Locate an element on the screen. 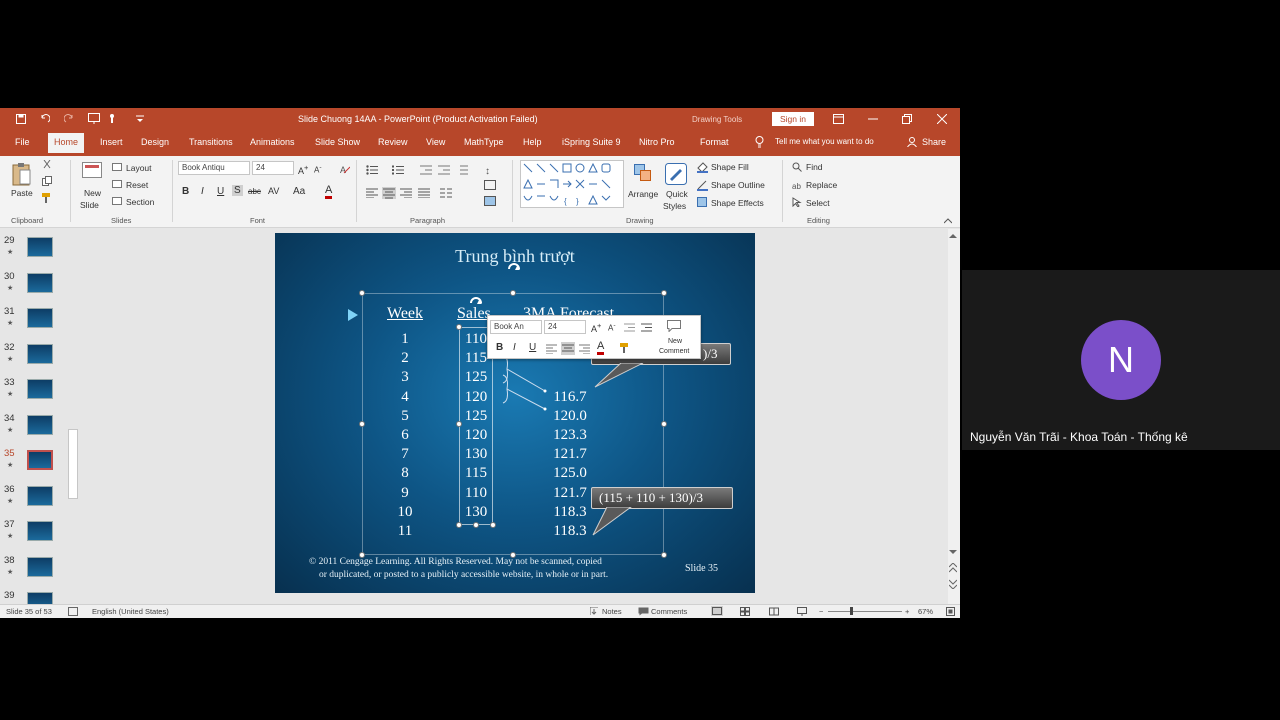 Image resolution: width=1280 pixels, height=720 pixels. mini-size-dropdown: 24 is located at coordinates (565, 327).